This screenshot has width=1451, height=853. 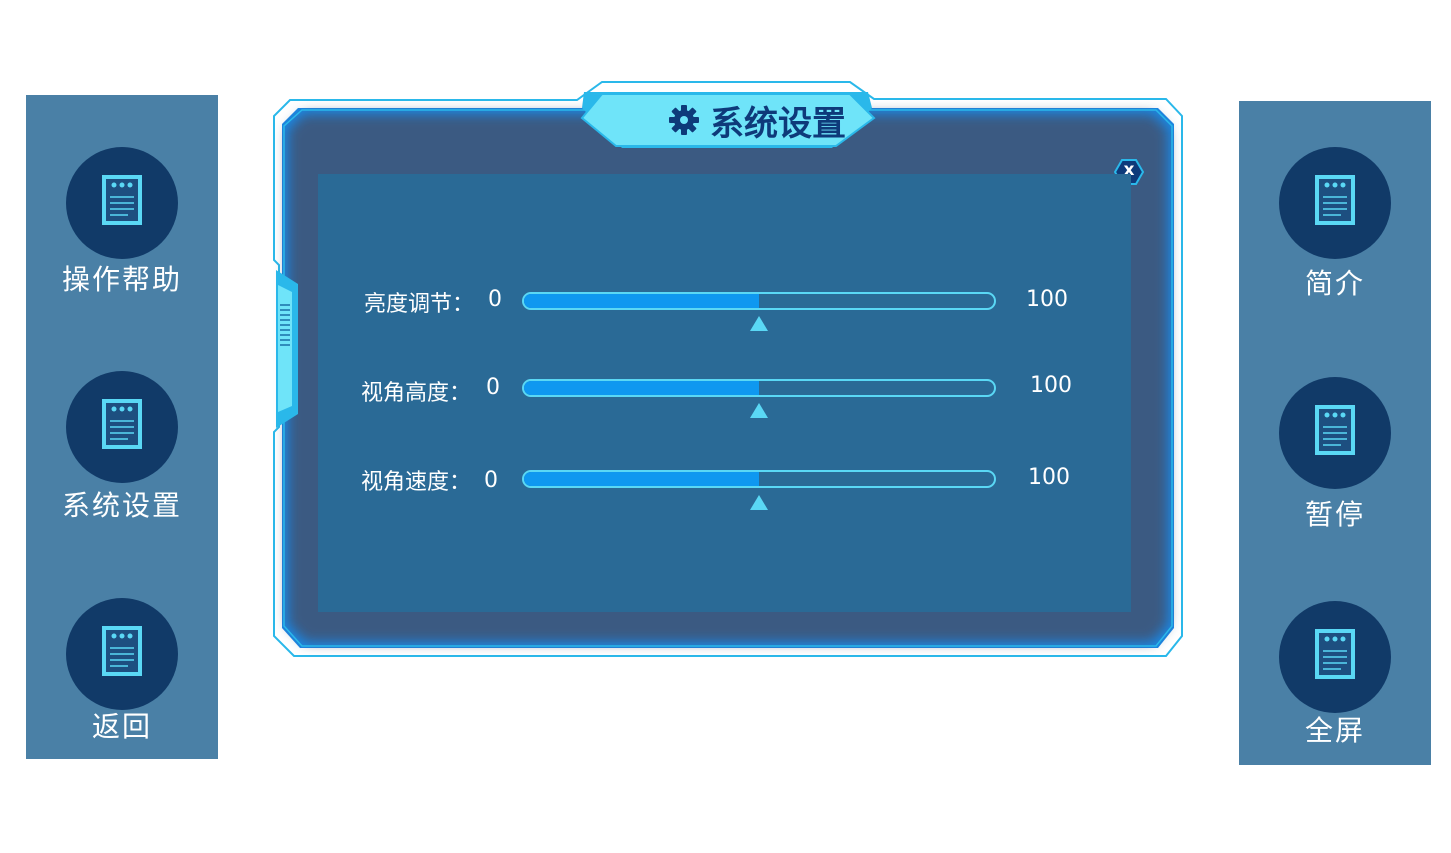 I want to click on intro-button: 简介, so click(x=1335, y=223).